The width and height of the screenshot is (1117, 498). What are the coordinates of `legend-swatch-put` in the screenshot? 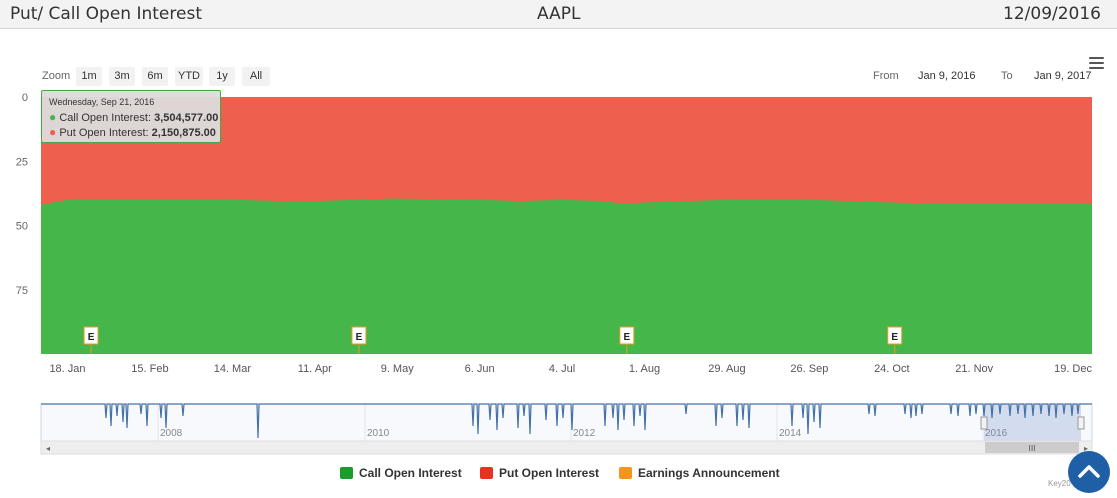 It's located at (486, 473).